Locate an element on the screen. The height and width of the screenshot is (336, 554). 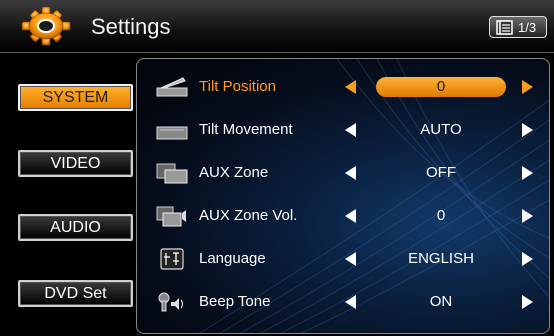
setting-row-tilt-movement: Tilt Movement AUTO is located at coordinates (343, 130).